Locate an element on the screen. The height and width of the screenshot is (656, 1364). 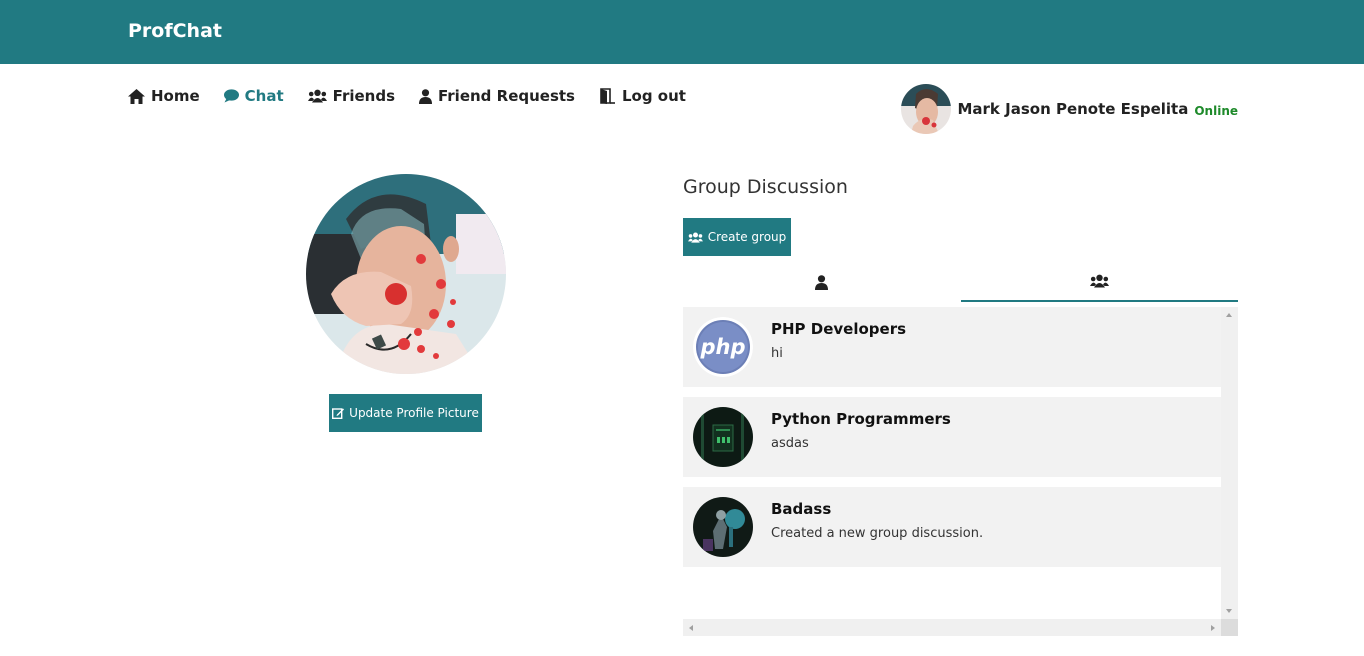
group-name: PHP Developers is located at coordinates (839, 329).